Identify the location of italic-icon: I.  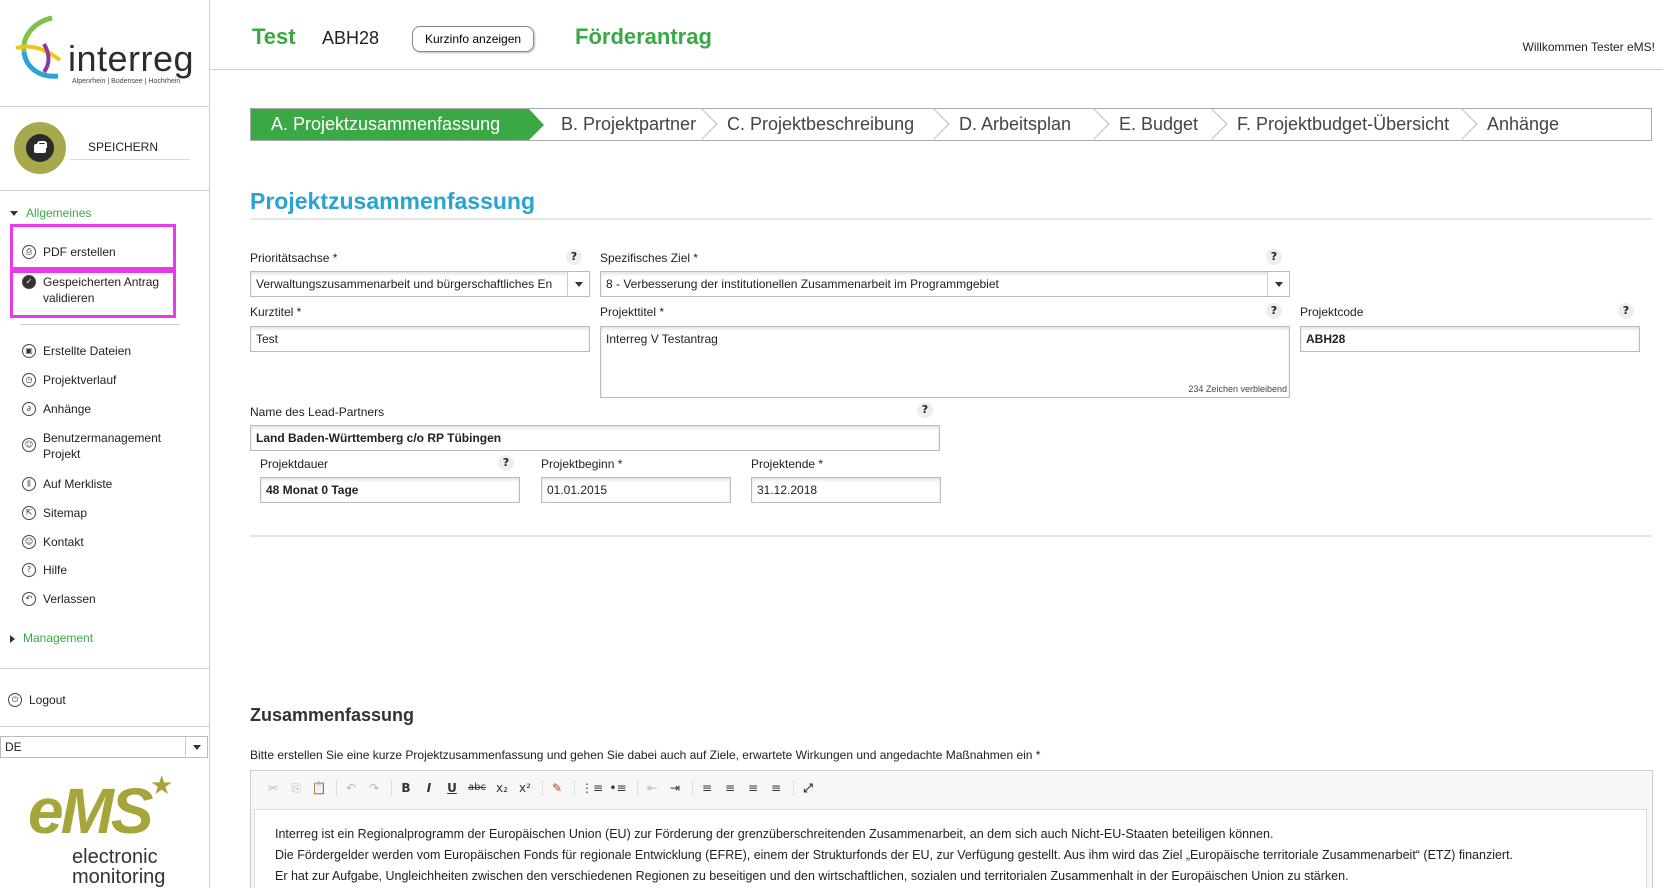
(429, 788).